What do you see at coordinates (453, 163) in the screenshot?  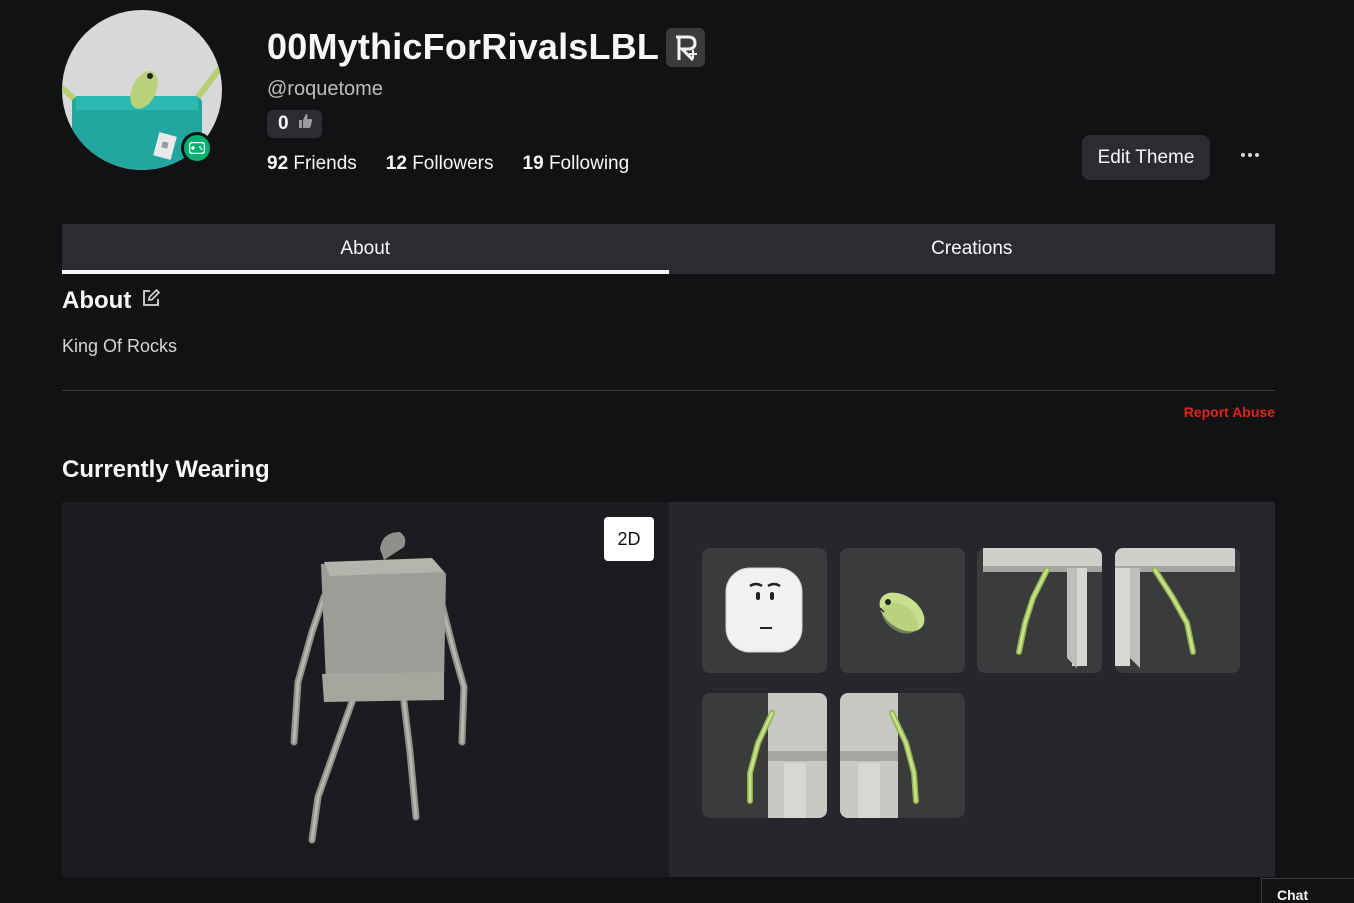 I see `followers-label: Followers` at bounding box center [453, 163].